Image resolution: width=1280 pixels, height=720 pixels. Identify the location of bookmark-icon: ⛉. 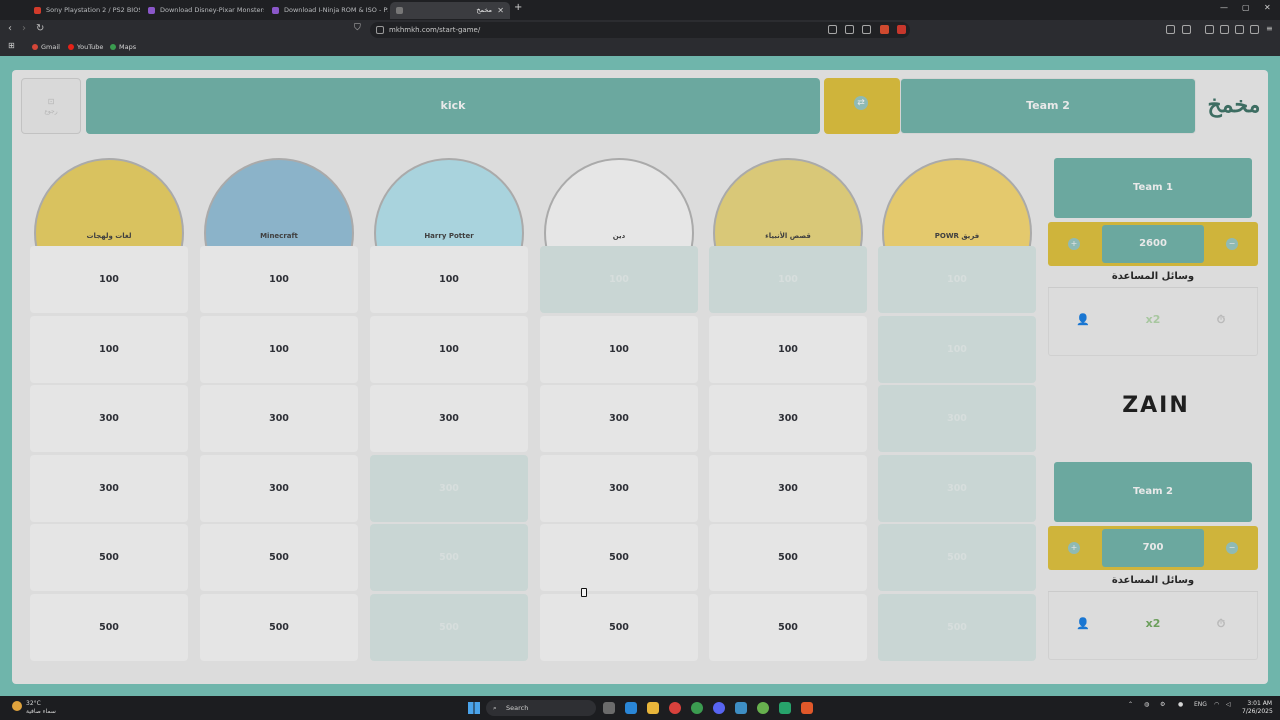
(357, 28).